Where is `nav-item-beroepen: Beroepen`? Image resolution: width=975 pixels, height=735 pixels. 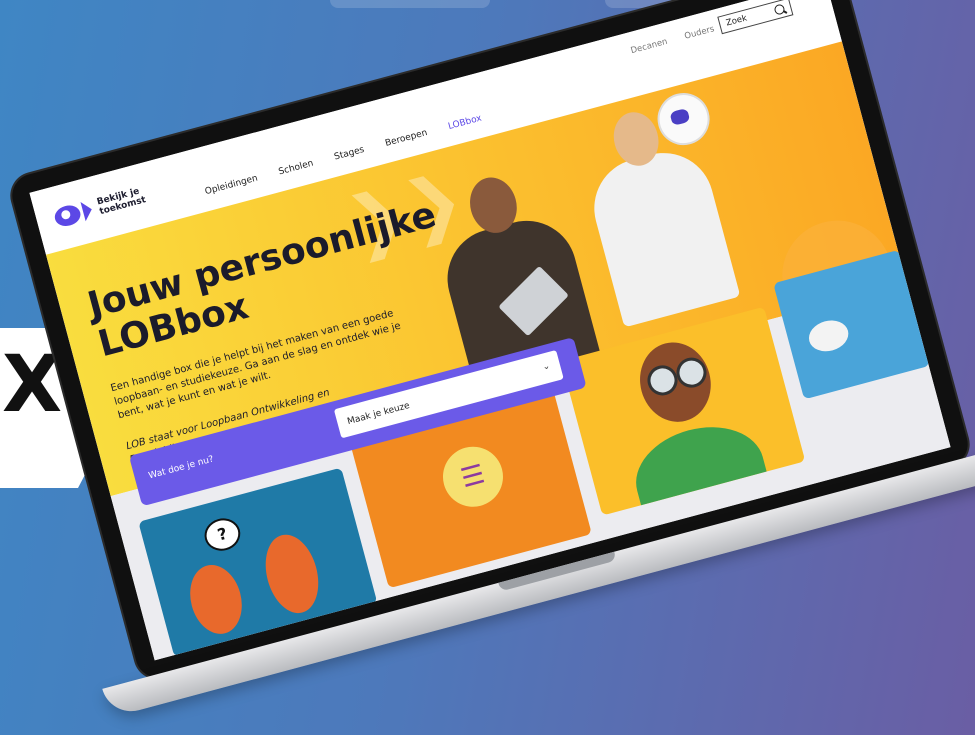
nav-item-beroepen: Beroepen is located at coordinates (406, 138).